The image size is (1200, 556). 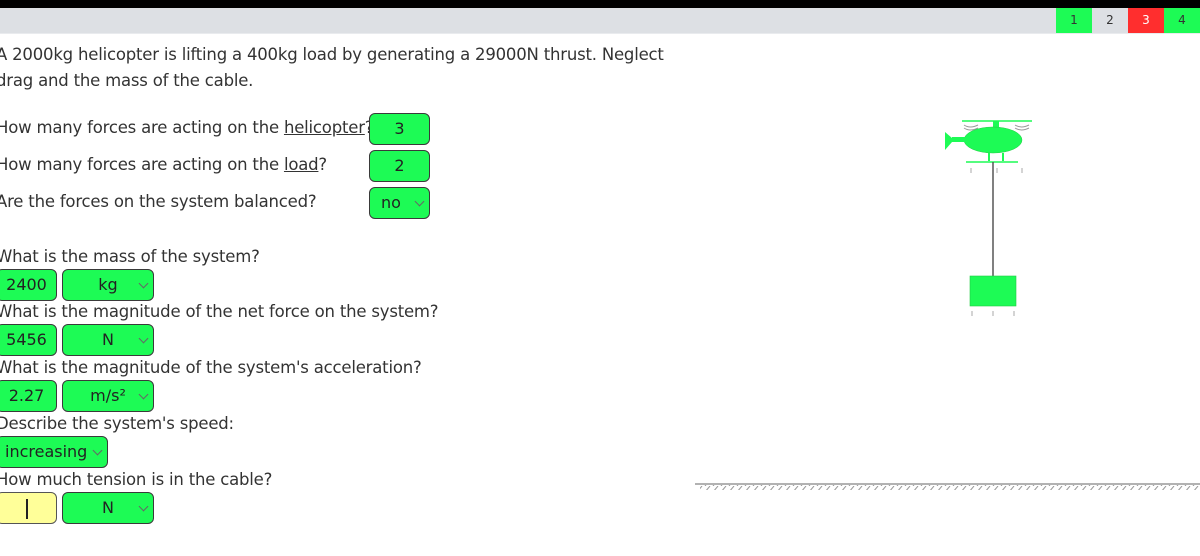 What do you see at coordinates (988, 146) in the screenshot?
I see `helicopter-icon` at bounding box center [988, 146].